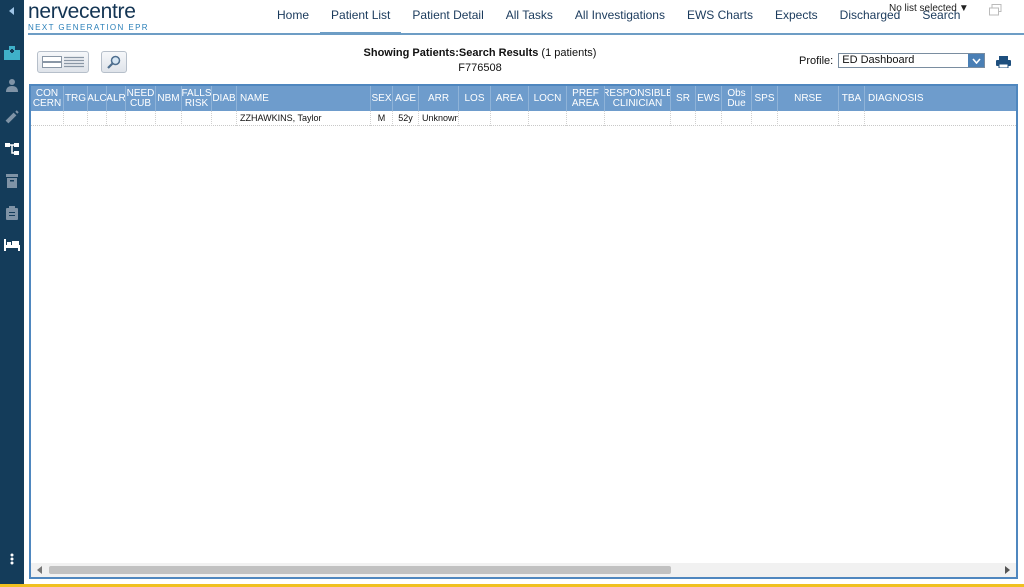 Image resolution: width=1024 pixels, height=587 pixels. What do you see at coordinates (720, 17) in the screenshot?
I see `nav-ews-charts: EWS Charts` at bounding box center [720, 17].